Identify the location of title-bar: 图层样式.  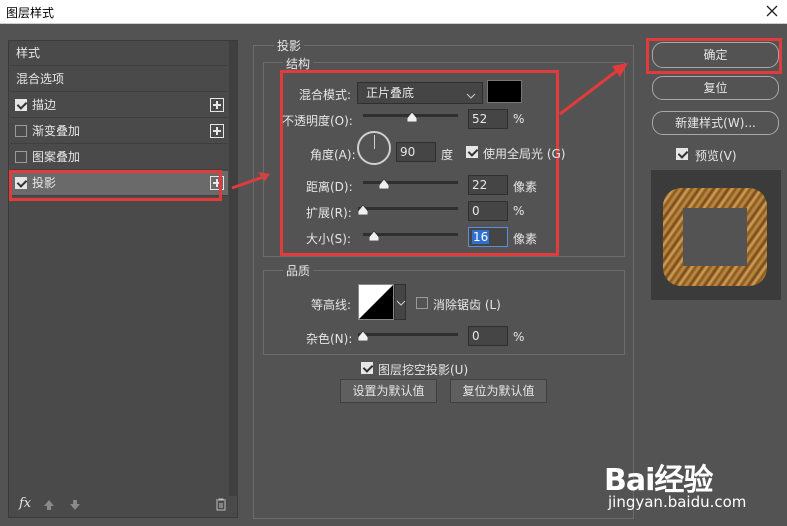
(393, 12).